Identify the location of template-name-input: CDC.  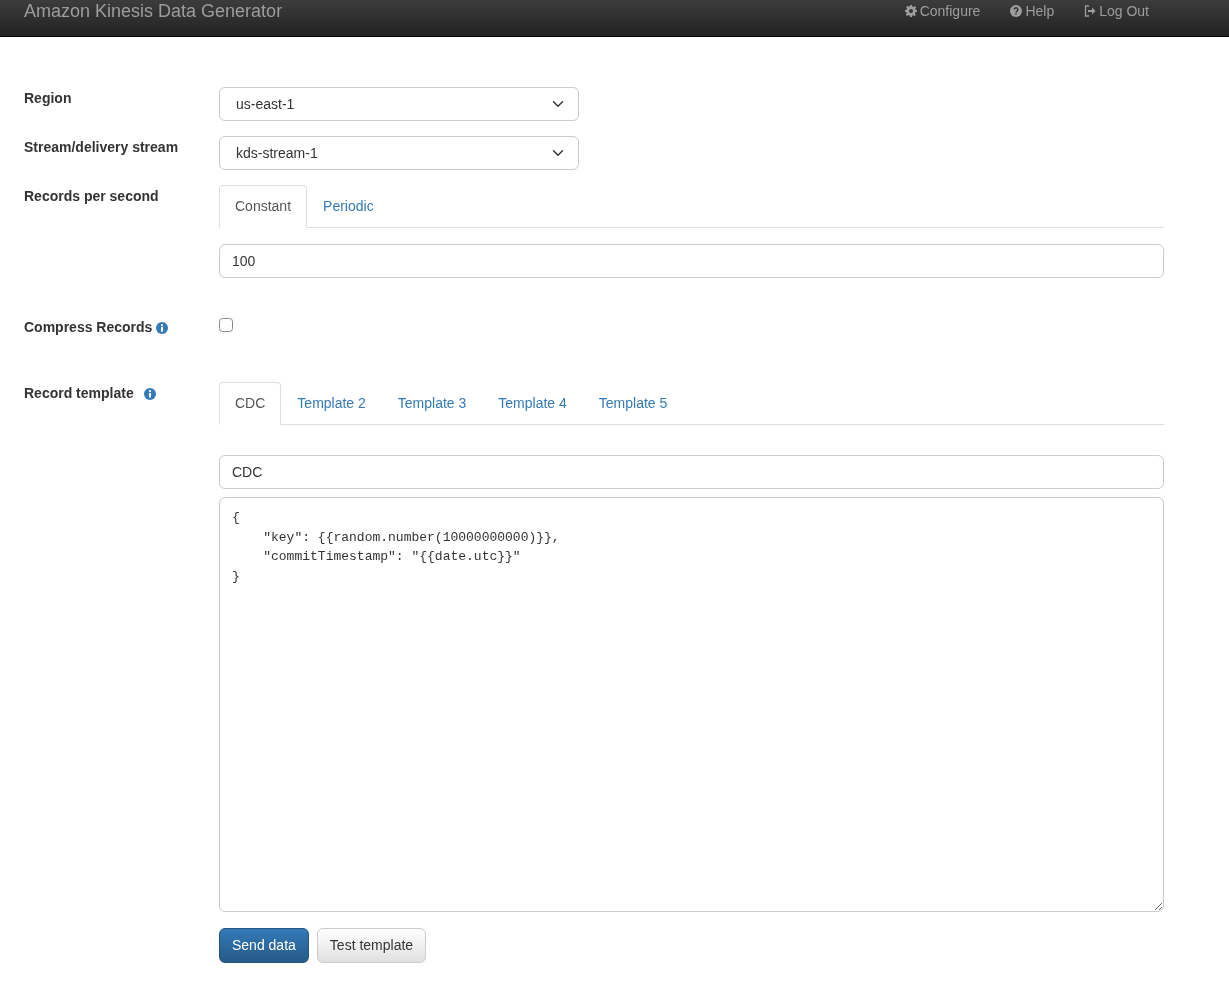
(691, 472).